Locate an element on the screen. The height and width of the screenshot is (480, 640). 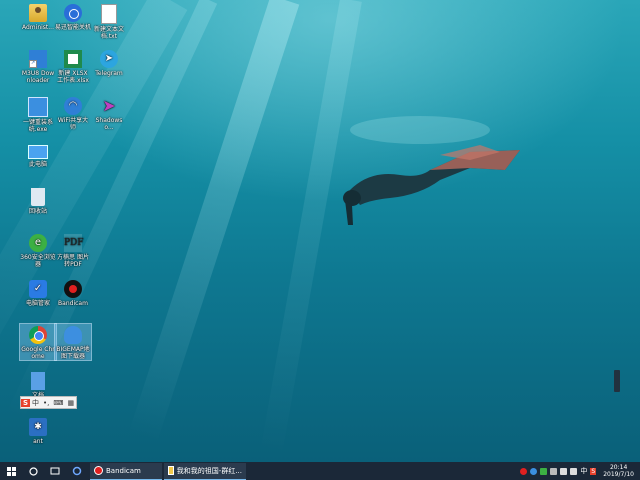
search-button is located at coordinates (33, 471).